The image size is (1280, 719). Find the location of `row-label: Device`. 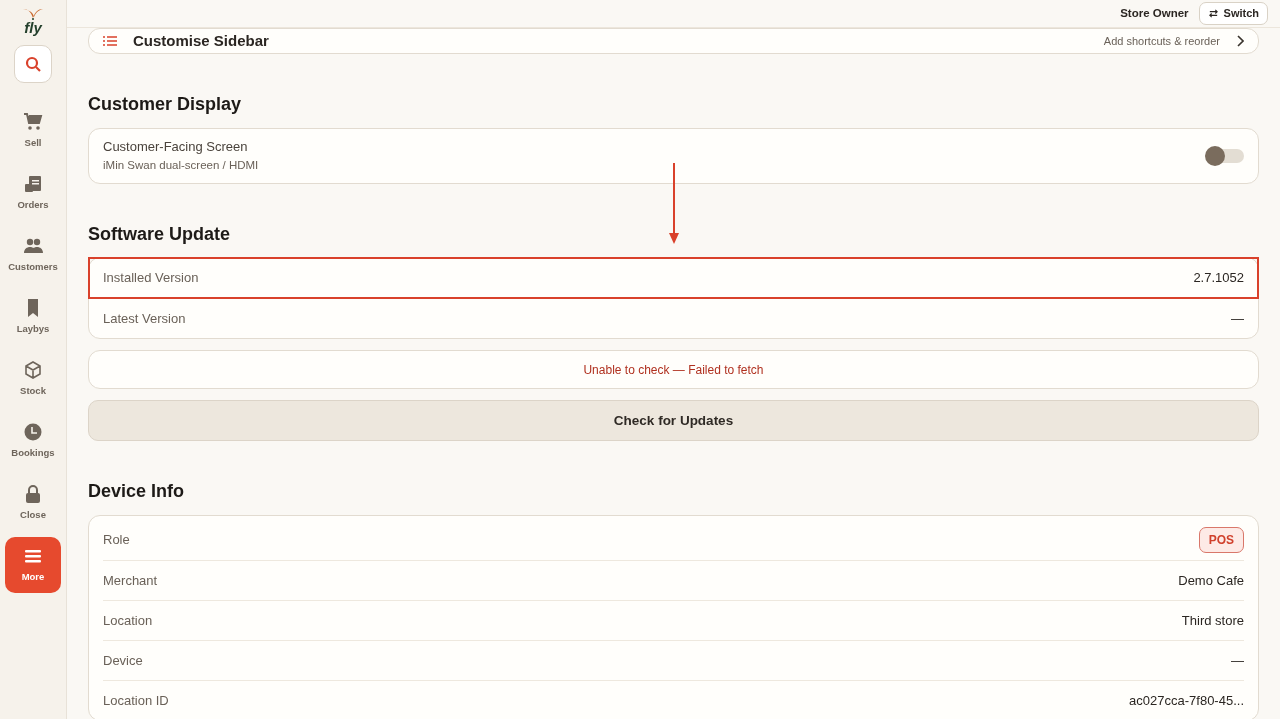

row-label: Device is located at coordinates (123, 660).